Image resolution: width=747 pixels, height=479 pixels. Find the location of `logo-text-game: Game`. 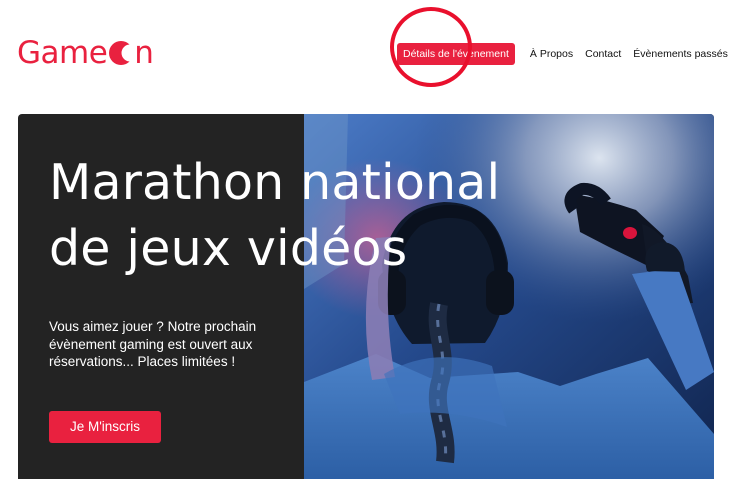

logo-text-game: Game is located at coordinates (62, 53).